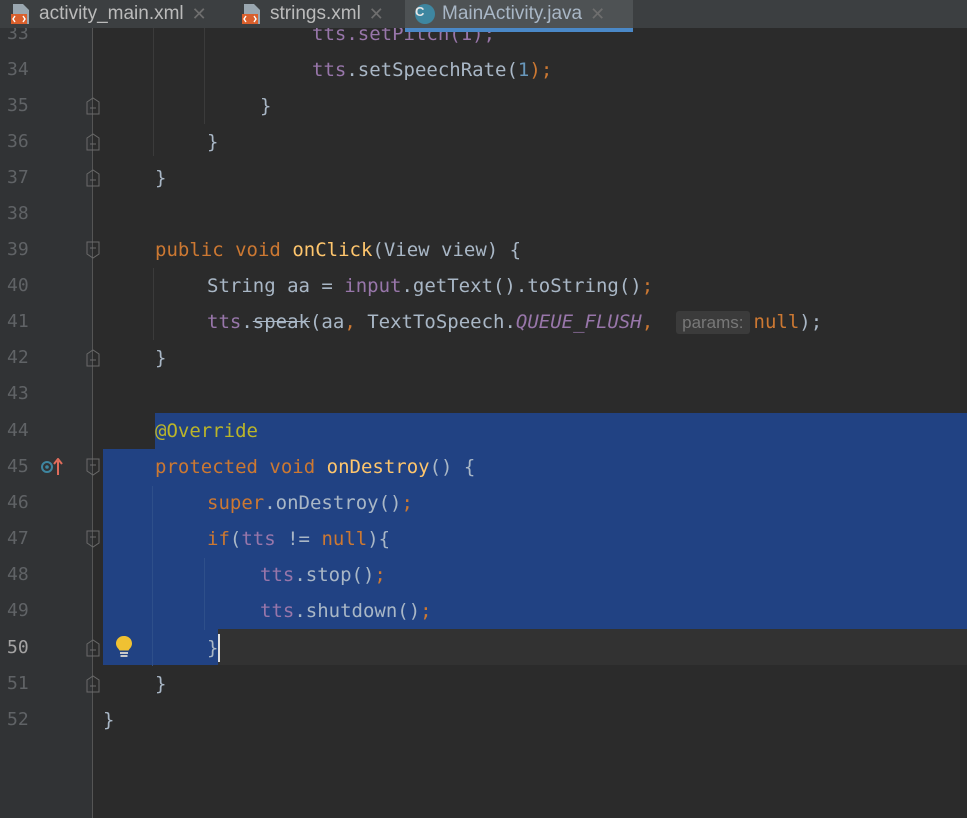 The height and width of the screenshot is (818, 967). What do you see at coordinates (124, 647) in the screenshot?
I see `lightbulb-icon` at bounding box center [124, 647].